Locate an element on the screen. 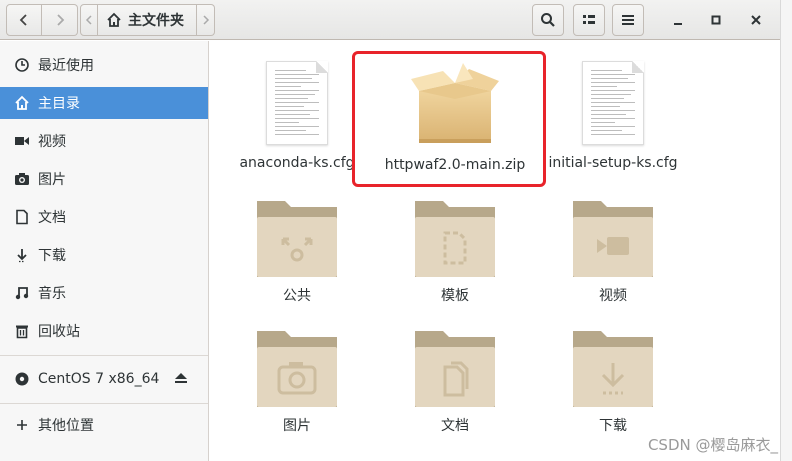 This screenshot has width=792, height=461. sidebar-item-label: 视频 is located at coordinates (52, 142).